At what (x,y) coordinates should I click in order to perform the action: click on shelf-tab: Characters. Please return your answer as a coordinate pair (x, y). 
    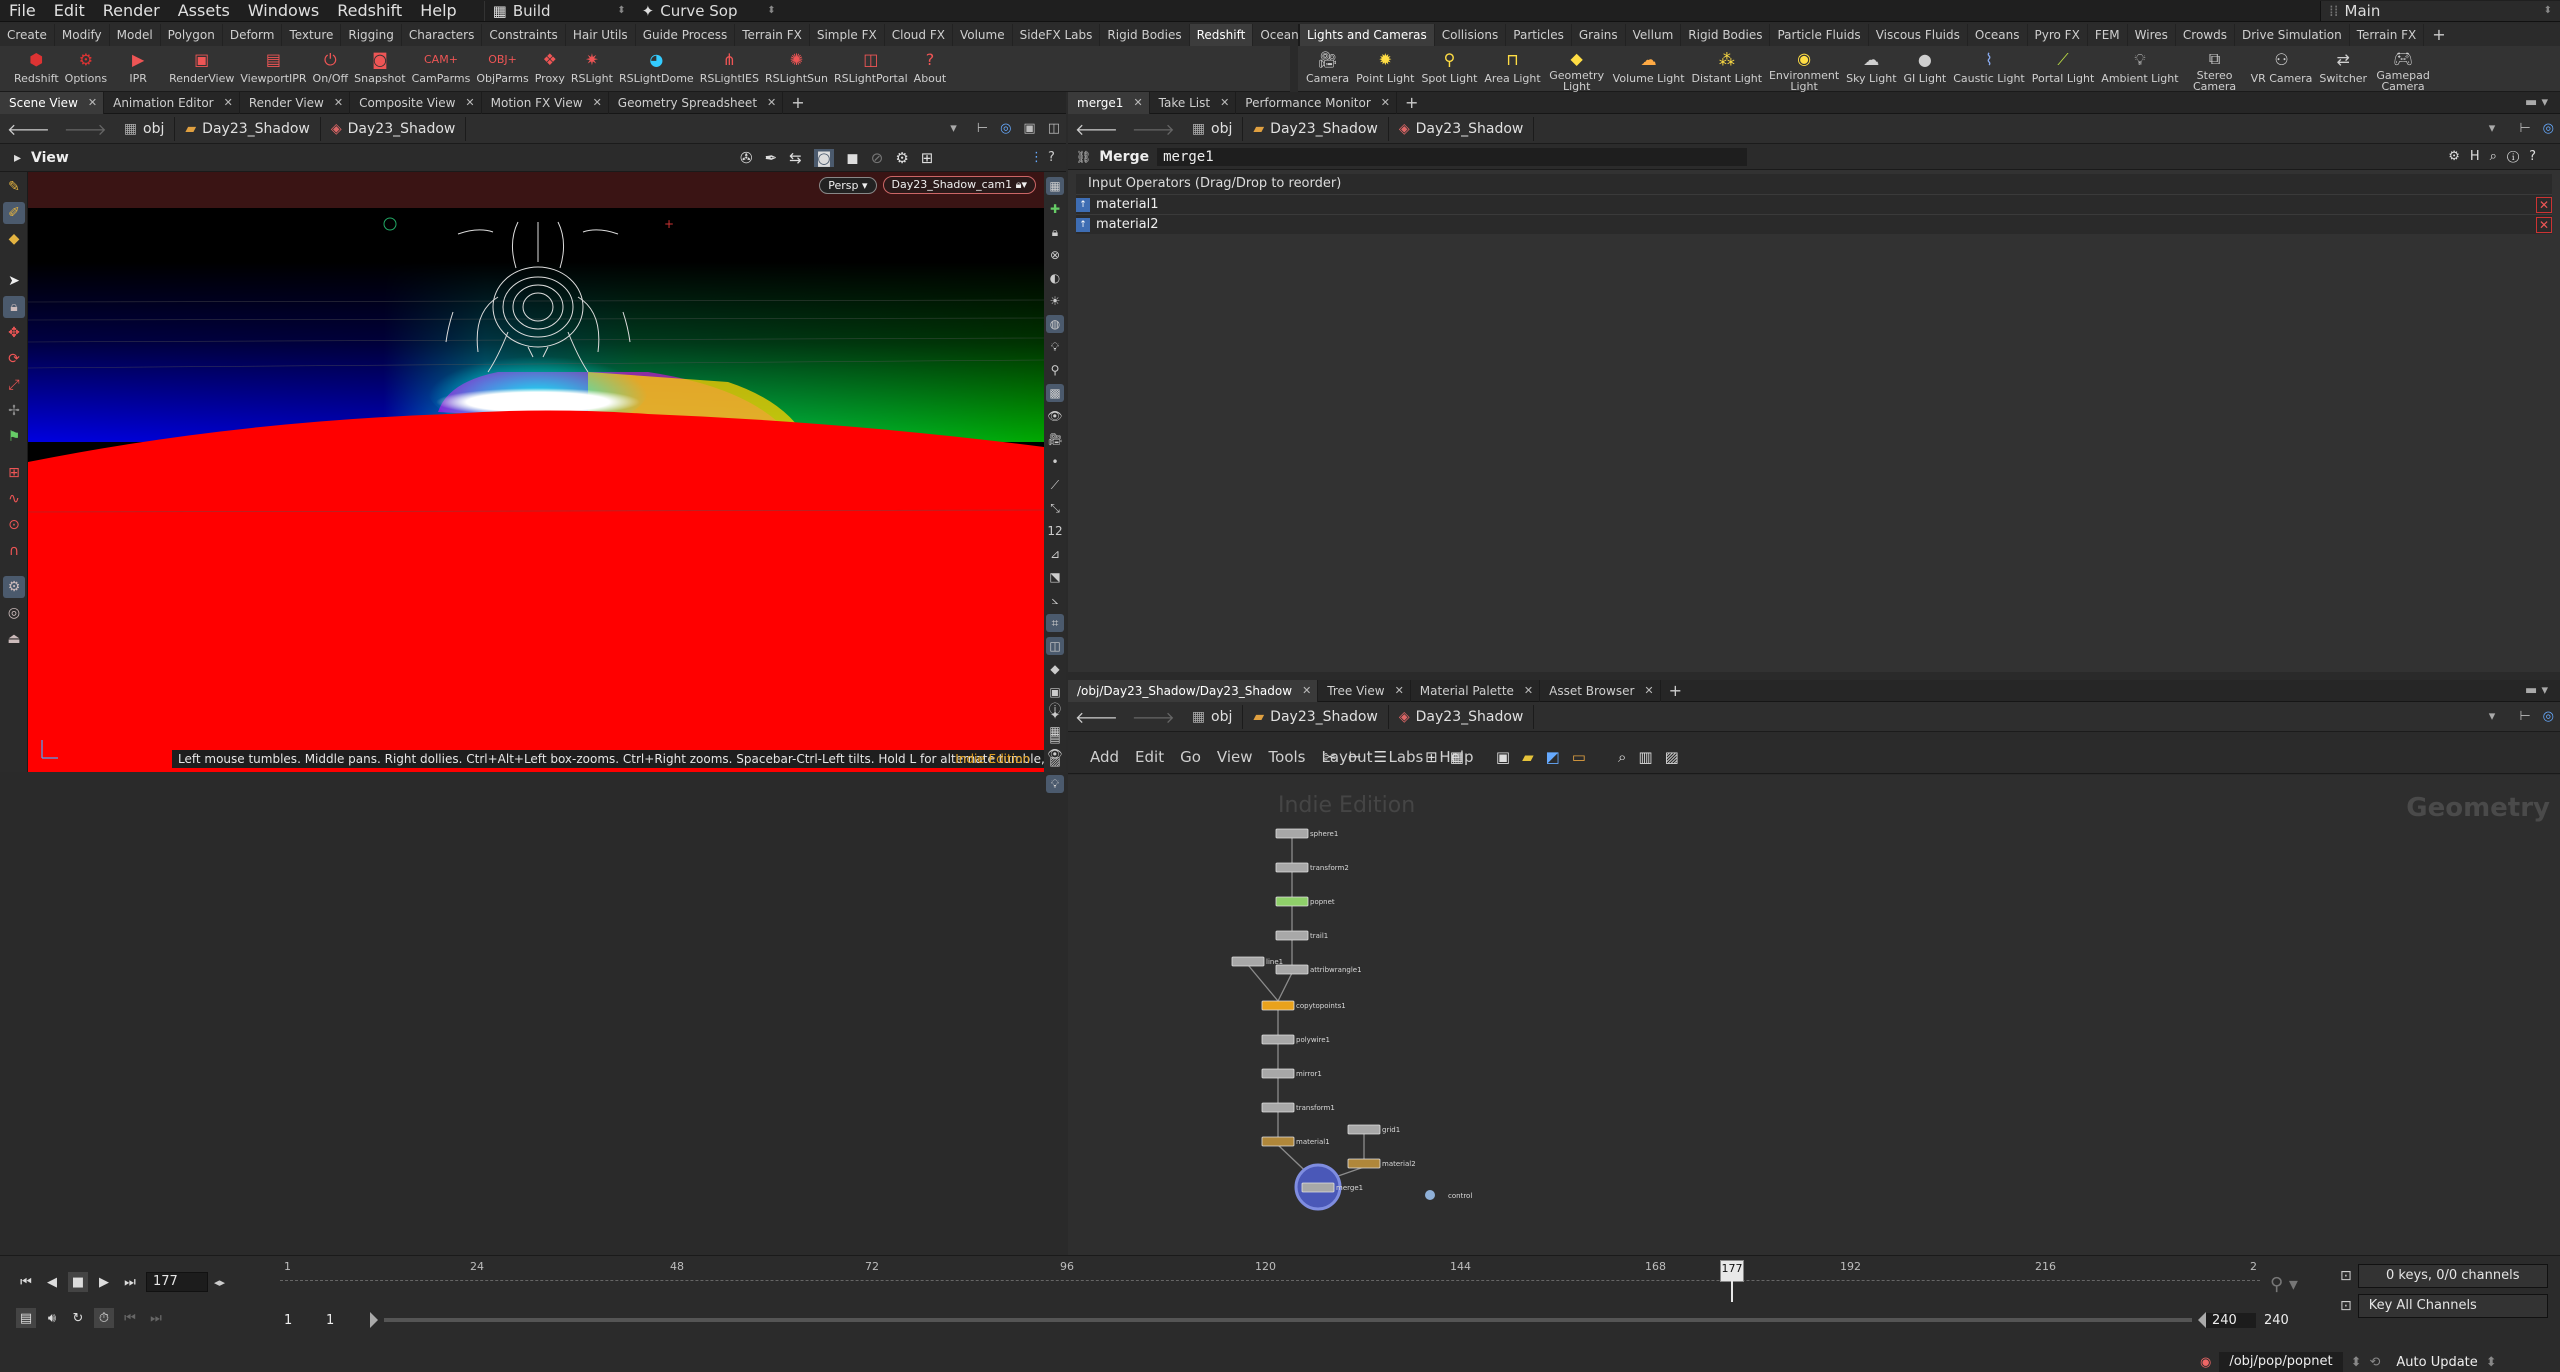
    Looking at the image, I should click on (442, 35).